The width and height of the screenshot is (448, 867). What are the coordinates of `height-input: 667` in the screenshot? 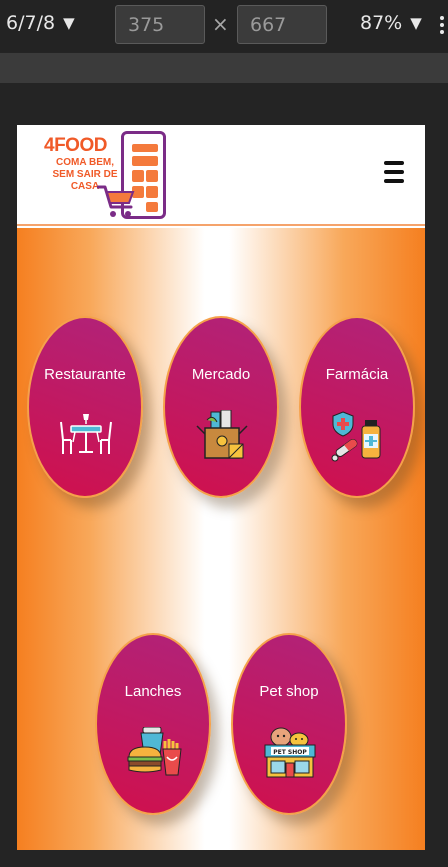 It's located at (282, 24).